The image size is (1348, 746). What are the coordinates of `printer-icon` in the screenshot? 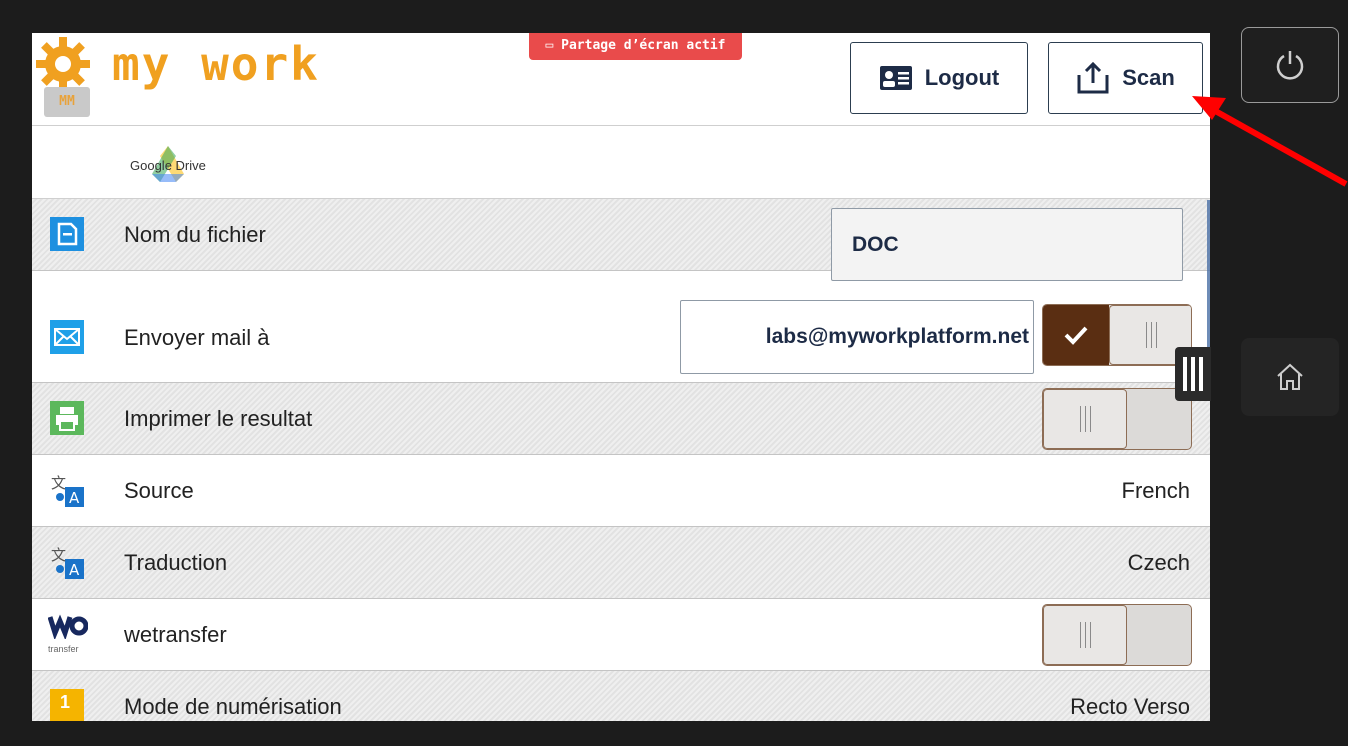 It's located at (67, 418).